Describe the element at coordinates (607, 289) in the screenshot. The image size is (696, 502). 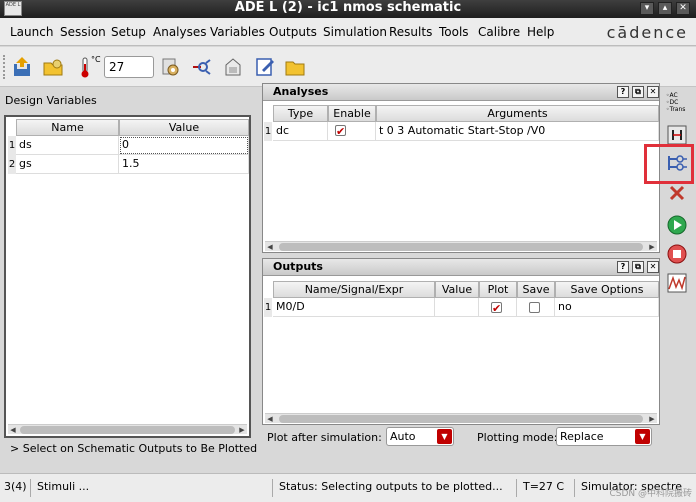
I see `outputs-header-save-options: Save Options` at that location.